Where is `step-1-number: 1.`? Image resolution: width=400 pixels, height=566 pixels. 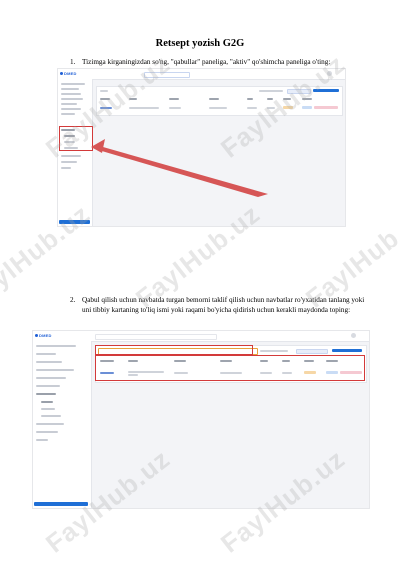
step-1-number: 1. is located at coordinates (73, 62).